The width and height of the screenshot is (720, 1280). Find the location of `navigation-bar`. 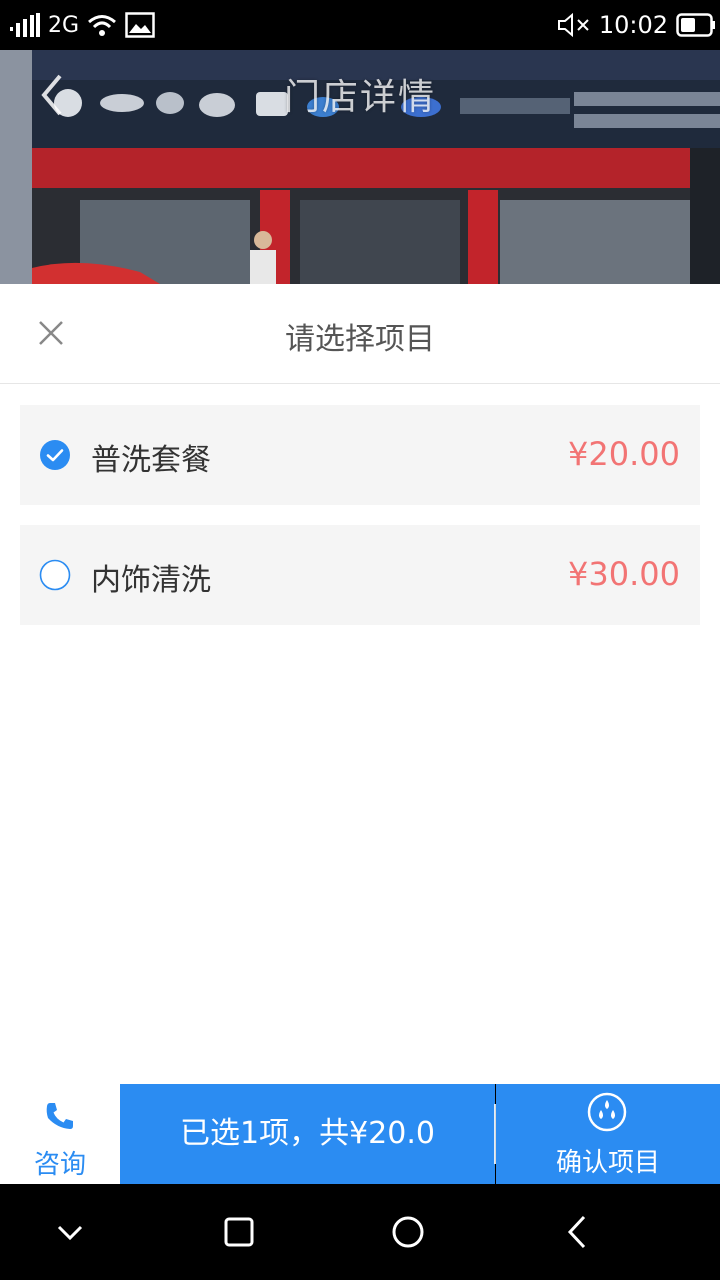

navigation-bar is located at coordinates (360, 1232).